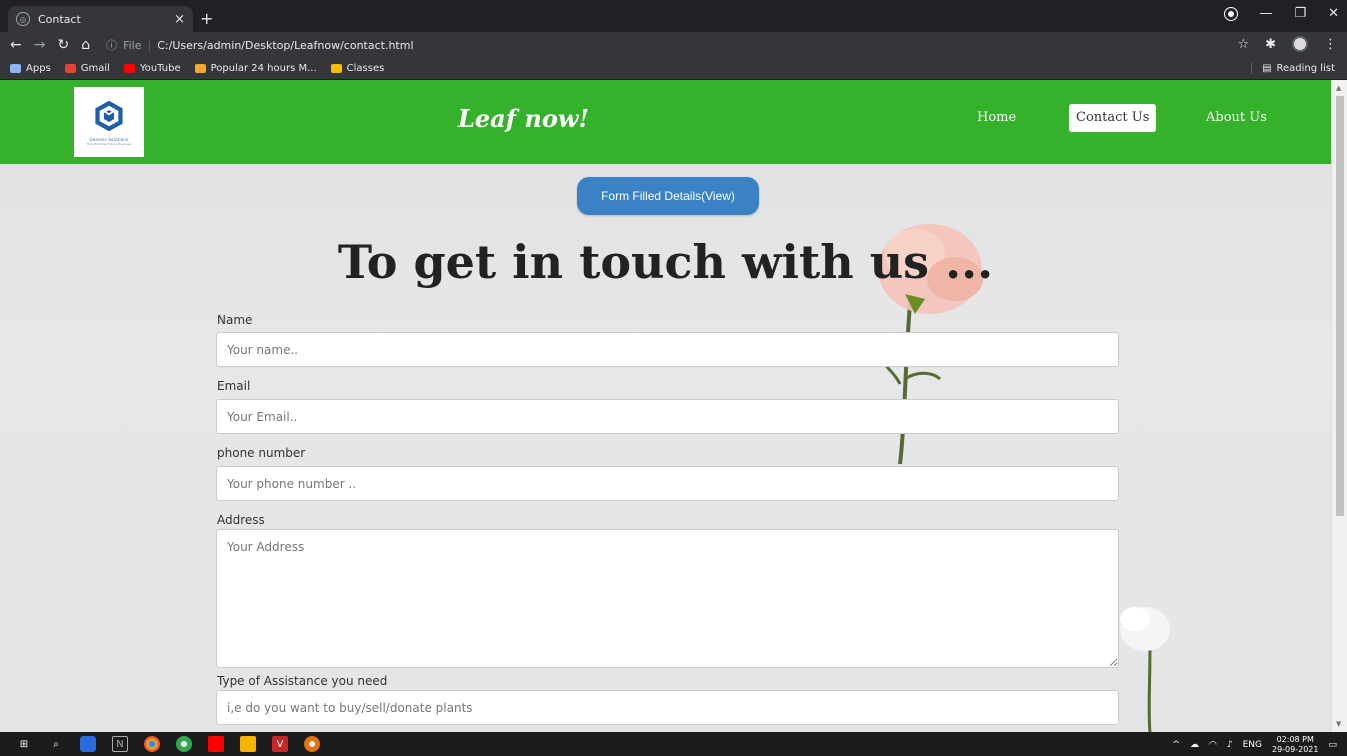 Image resolution: width=1347 pixels, height=756 pixels. What do you see at coordinates (280, 744) in the screenshot?
I see `vscode-icon: V` at bounding box center [280, 744].